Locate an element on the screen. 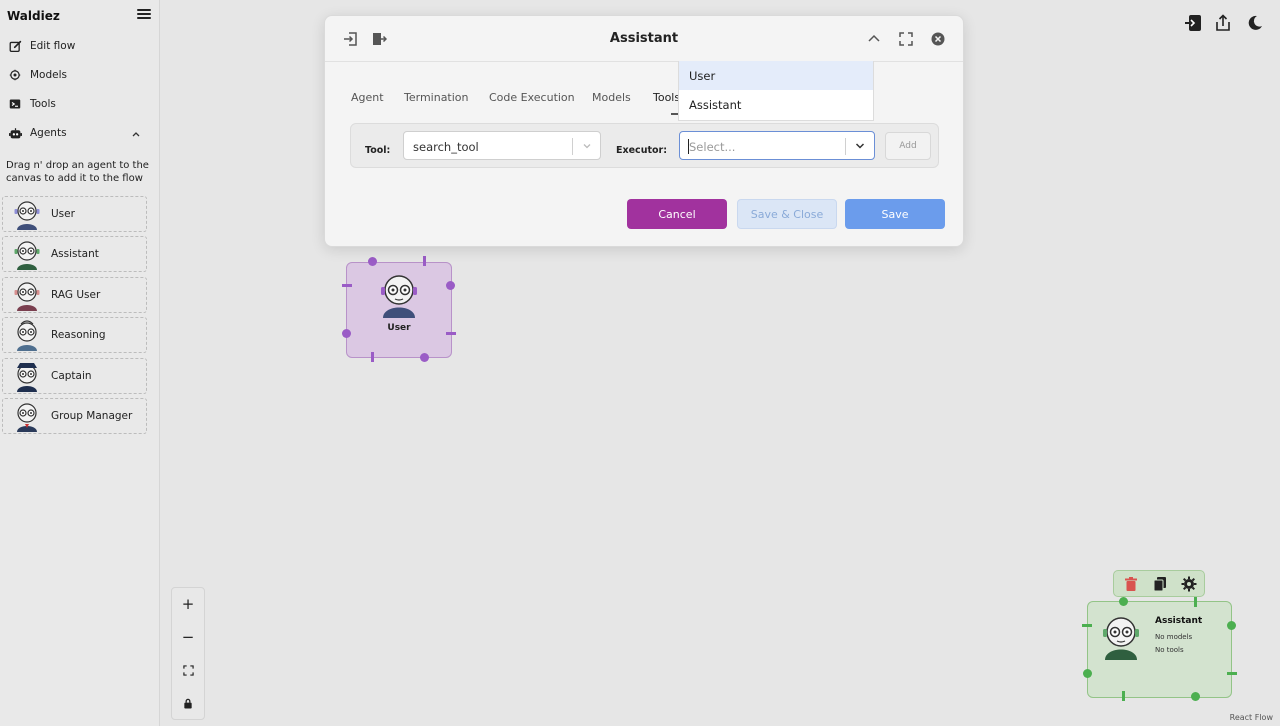 The image size is (1280, 726). user-agent-avatar-icon is located at coordinates (27, 215).